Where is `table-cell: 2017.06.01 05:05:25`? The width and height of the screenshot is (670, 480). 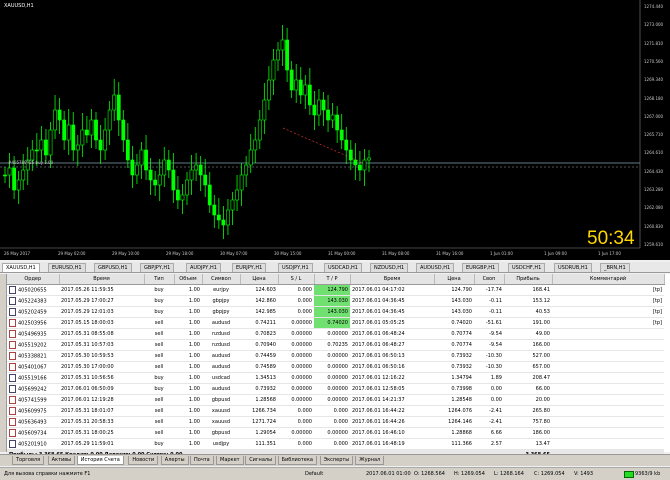 table-cell: 2017.06.01 05:05:25 is located at coordinates (392, 323).